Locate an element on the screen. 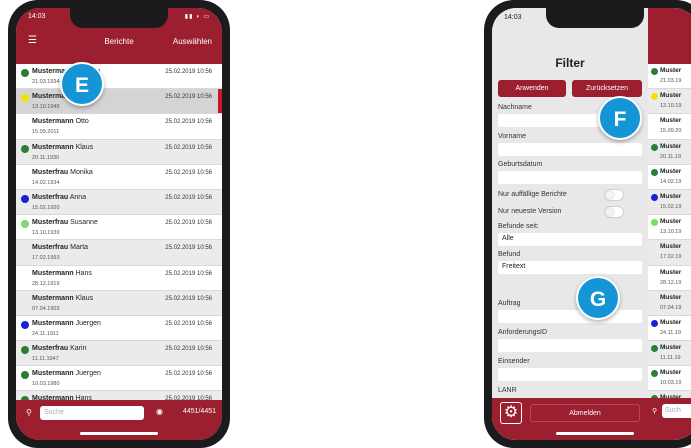 The image size is (691, 448). select-button: Auswählen is located at coordinates (192, 41).